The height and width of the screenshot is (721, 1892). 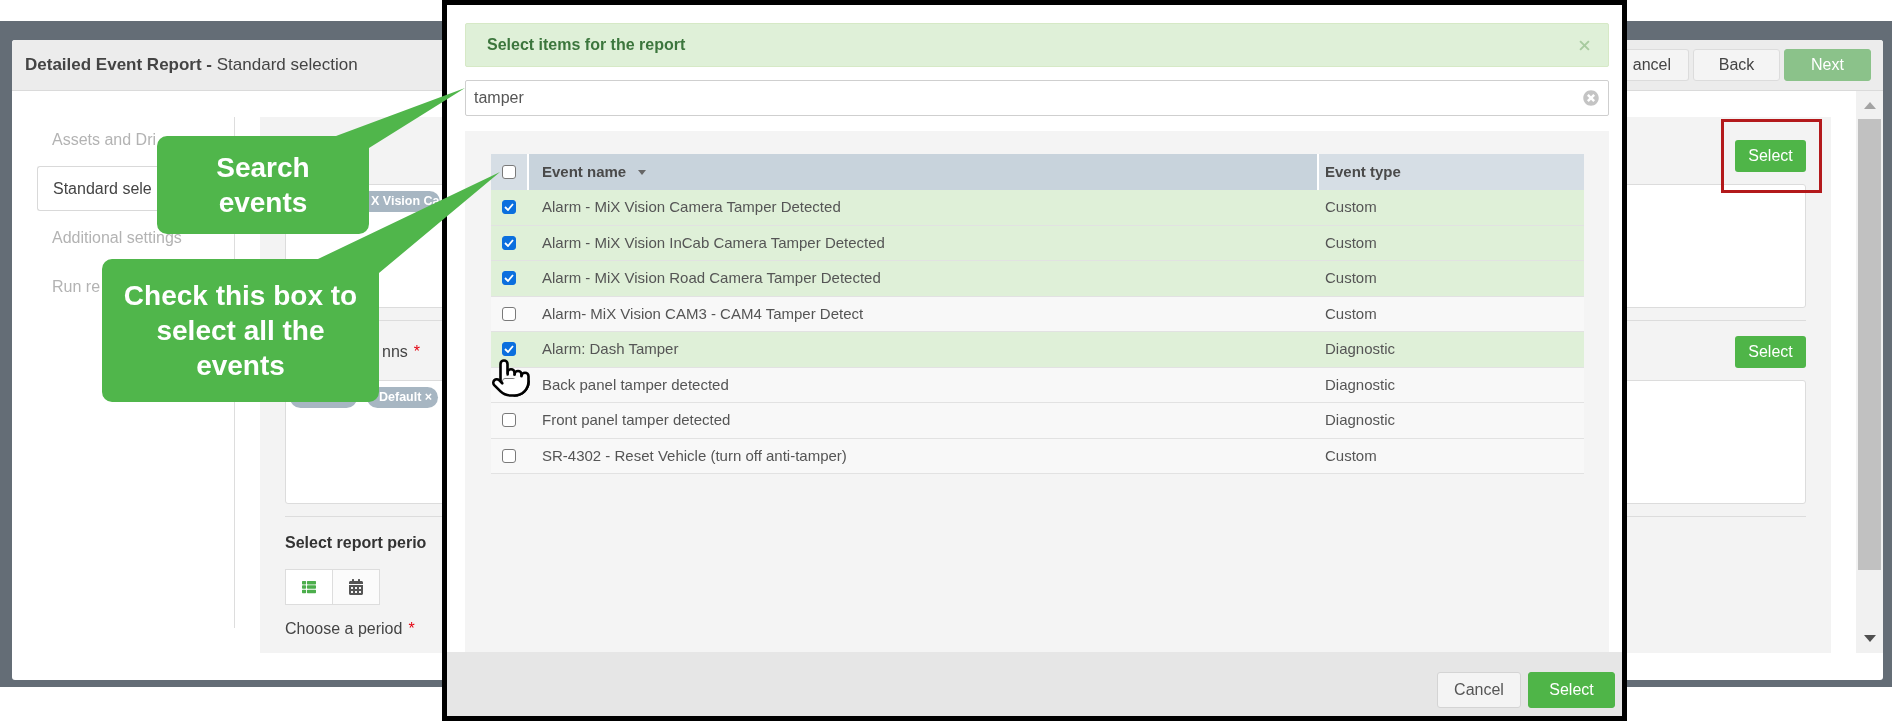 I want to click on column-header: Event name, so click(x=922, y=172).